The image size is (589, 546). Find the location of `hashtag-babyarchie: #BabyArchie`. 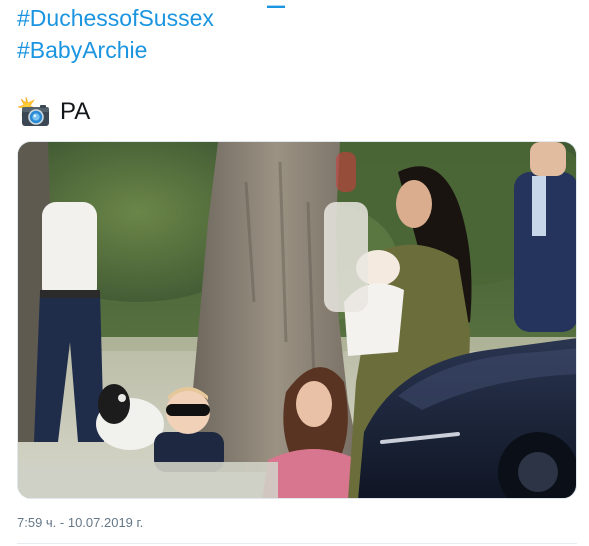

hashtag-babyarchie: #BabyArchie is located at coordinates (82, 50).